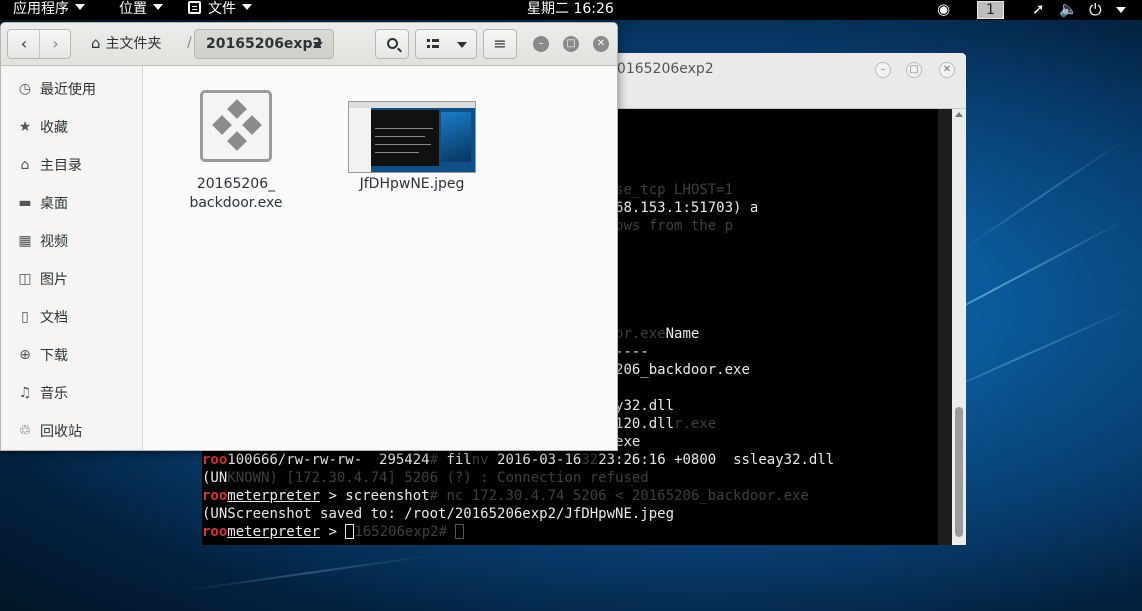 This screenshot has height=611, width=1142. Describe the element at coordinates (541, 44) in the screenshot. I see `minimize-button: –` at that location.